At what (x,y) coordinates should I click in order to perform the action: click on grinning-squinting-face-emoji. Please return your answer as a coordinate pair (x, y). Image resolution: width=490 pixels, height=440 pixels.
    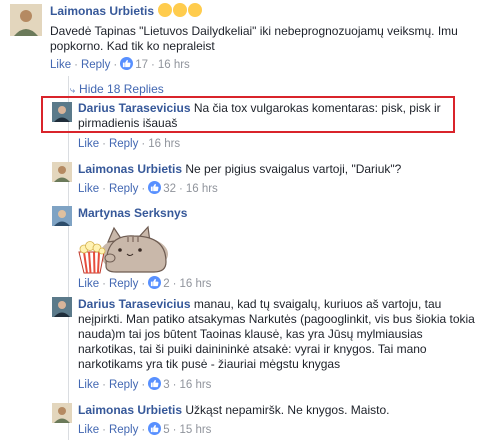
    Looking at the image, I should click on (180, 10).